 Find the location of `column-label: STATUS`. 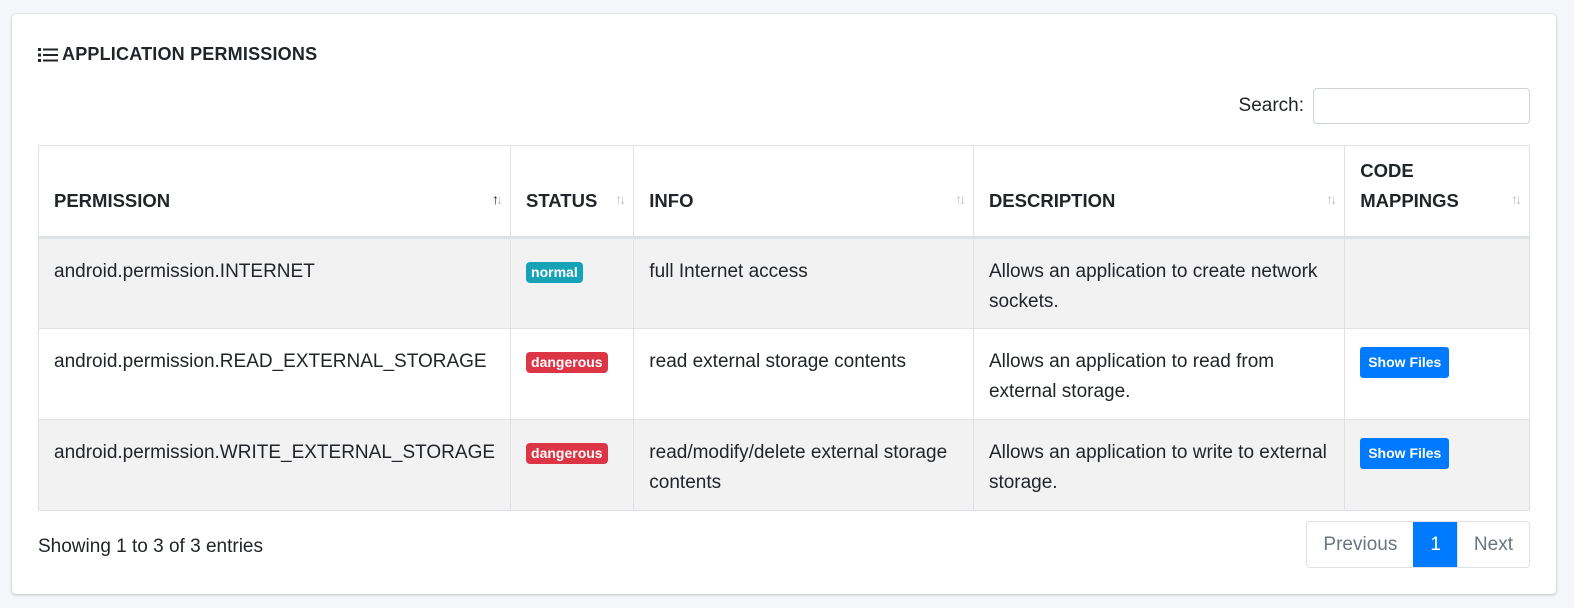

column-label: STATUS is located at coordinates (562, 200).